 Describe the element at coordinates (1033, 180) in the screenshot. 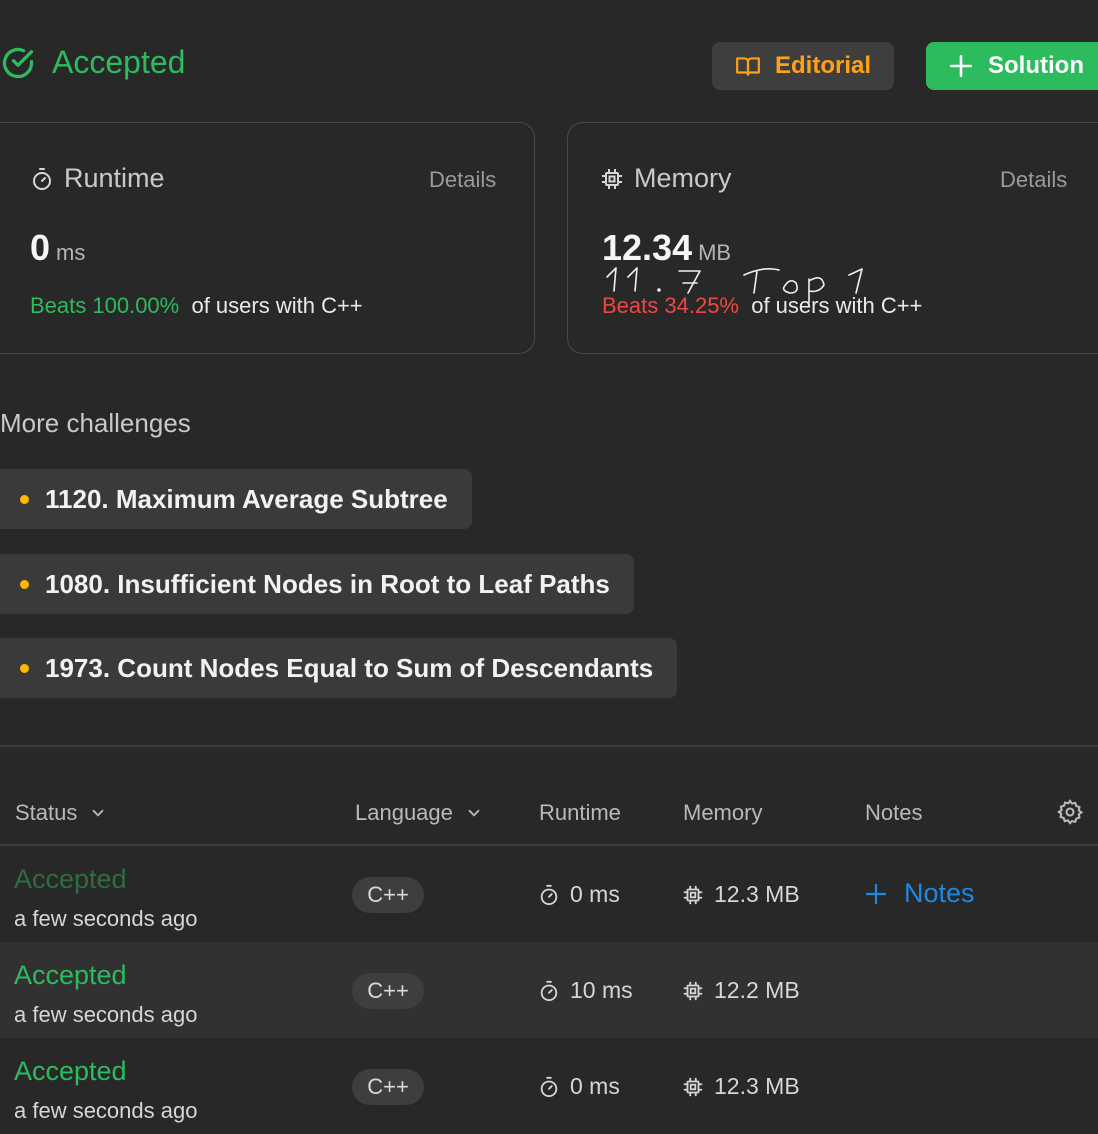

I see `memory-details-link: Details` at that location.